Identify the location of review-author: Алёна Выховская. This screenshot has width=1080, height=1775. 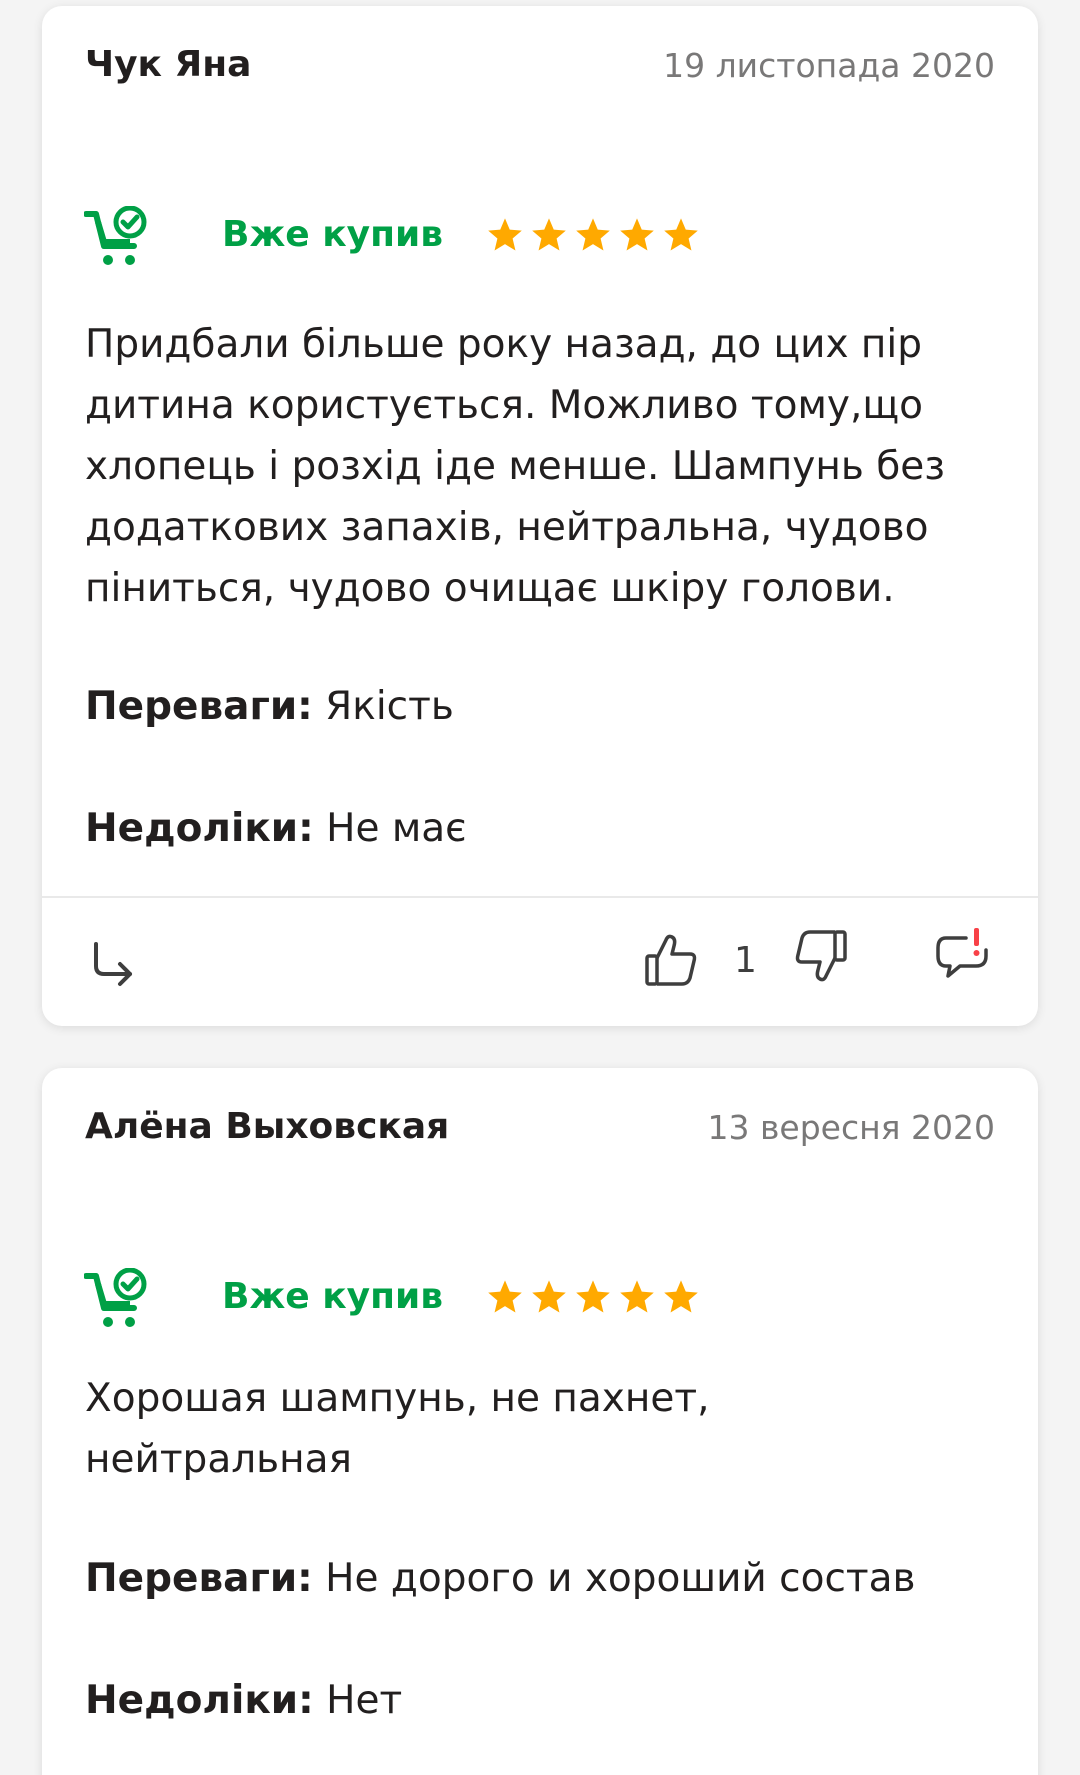
(267, 1126).